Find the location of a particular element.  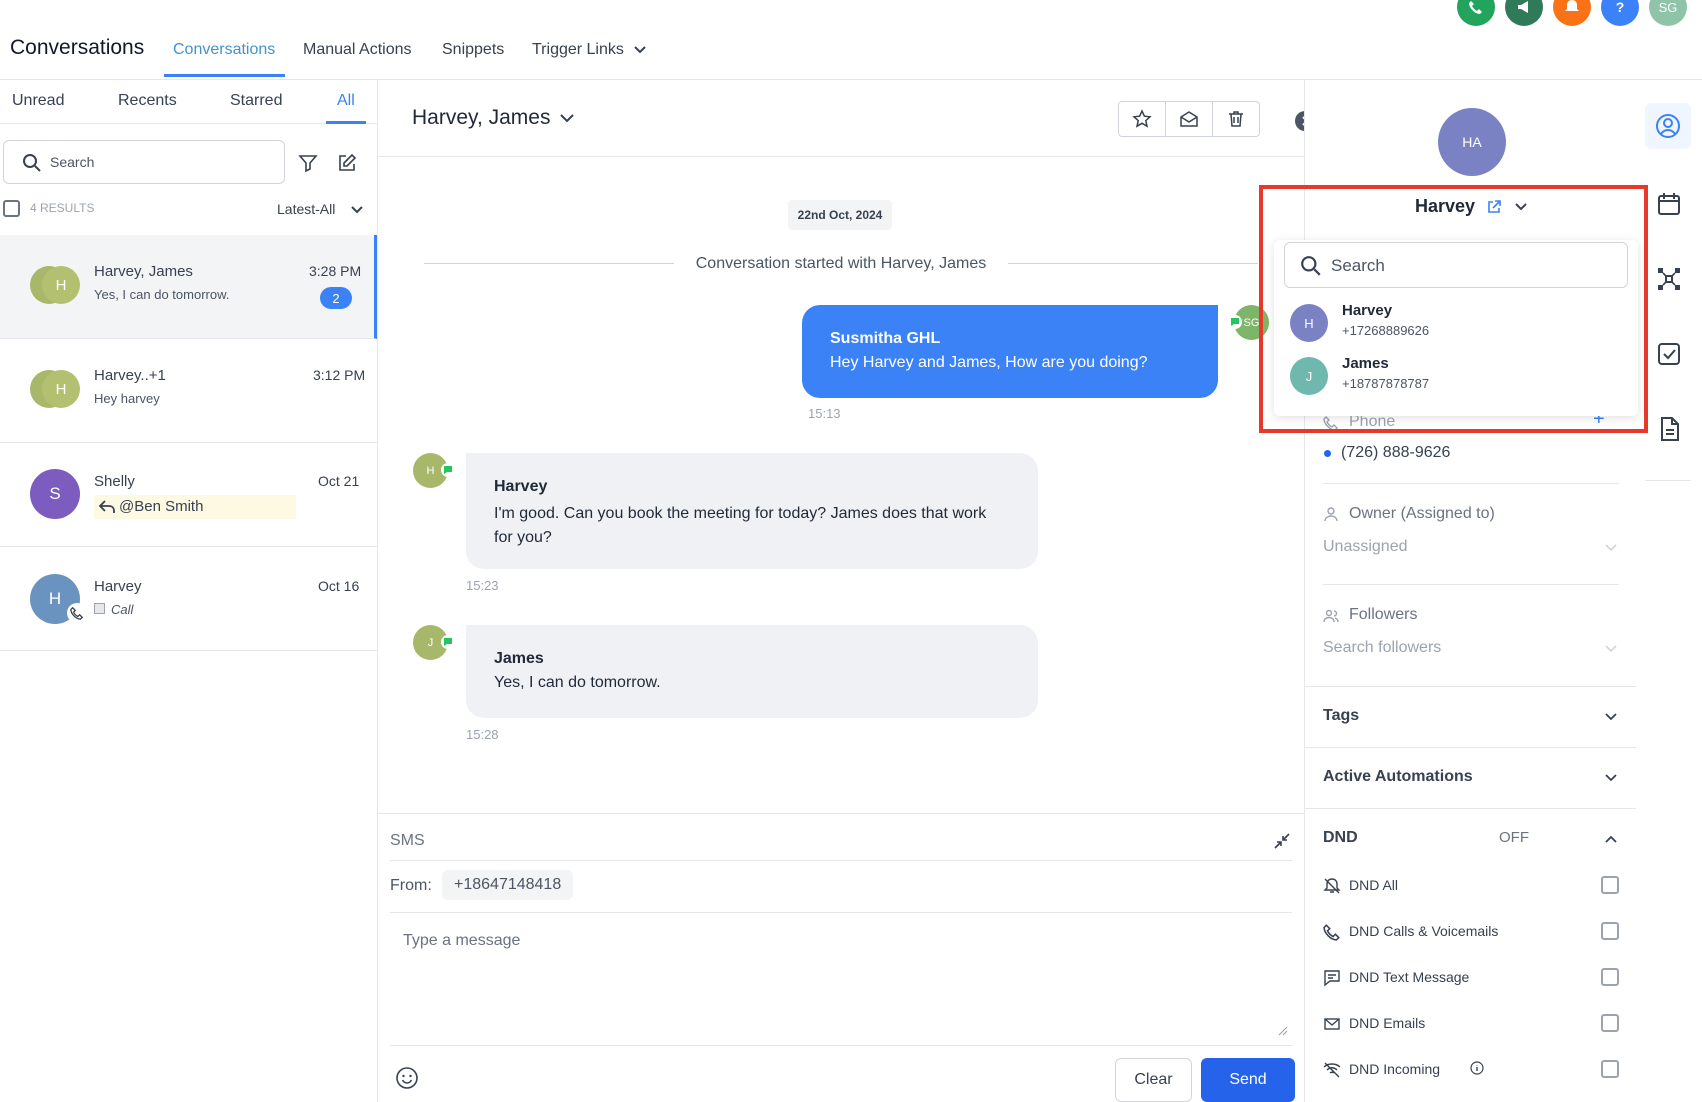

dnd-option-label: DND Text Message is located at coordinates (1409, 977).